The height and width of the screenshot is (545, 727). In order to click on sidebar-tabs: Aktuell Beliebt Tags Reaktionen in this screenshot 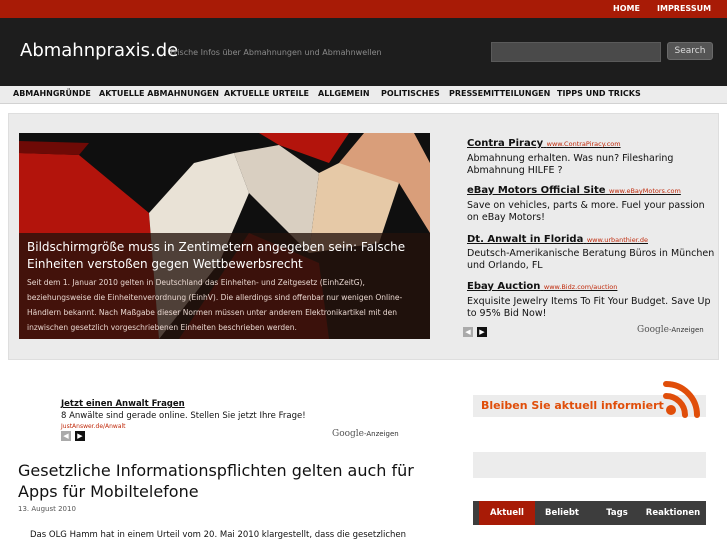, I will do `click(589, 513)`.